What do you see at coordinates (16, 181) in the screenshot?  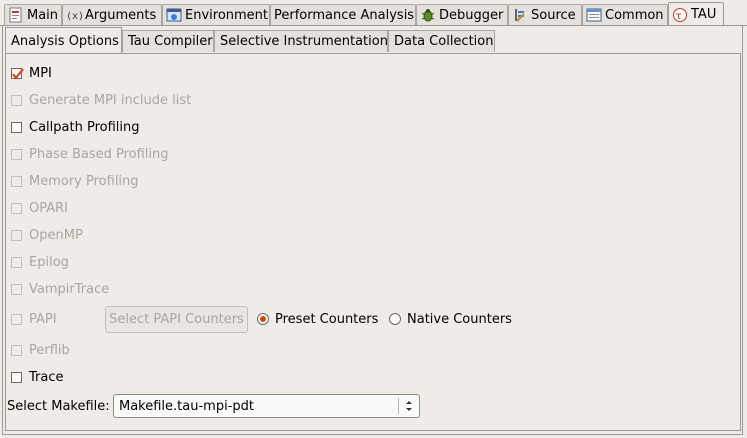 I see `memory-profiling-checkbox` at bounding box center [16, 181].